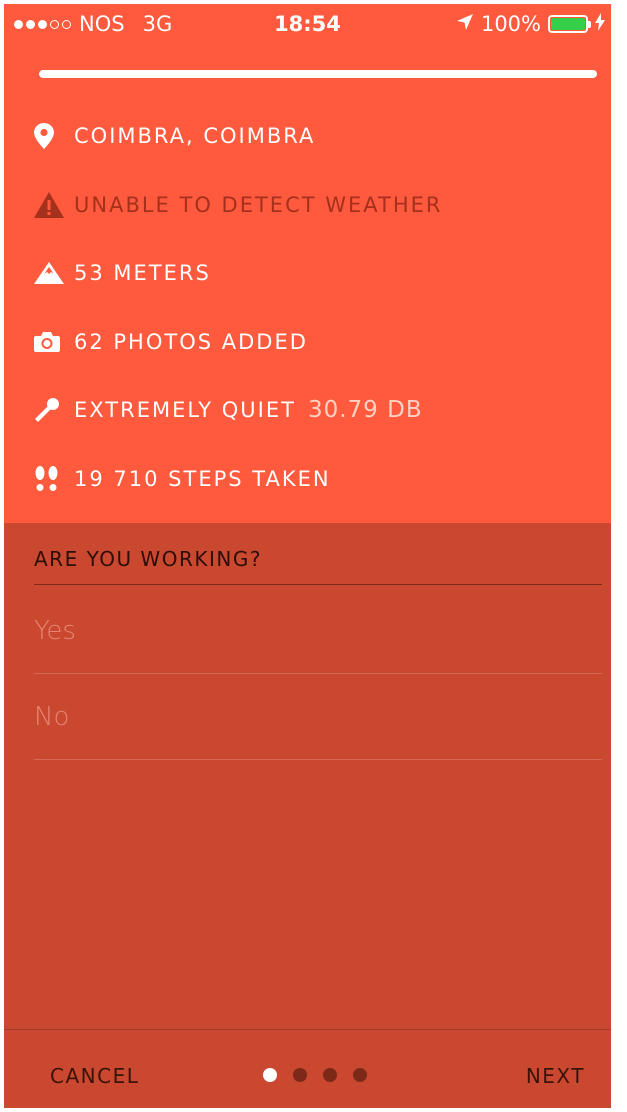  I want to click on mountain-icon, so click(54, 273).